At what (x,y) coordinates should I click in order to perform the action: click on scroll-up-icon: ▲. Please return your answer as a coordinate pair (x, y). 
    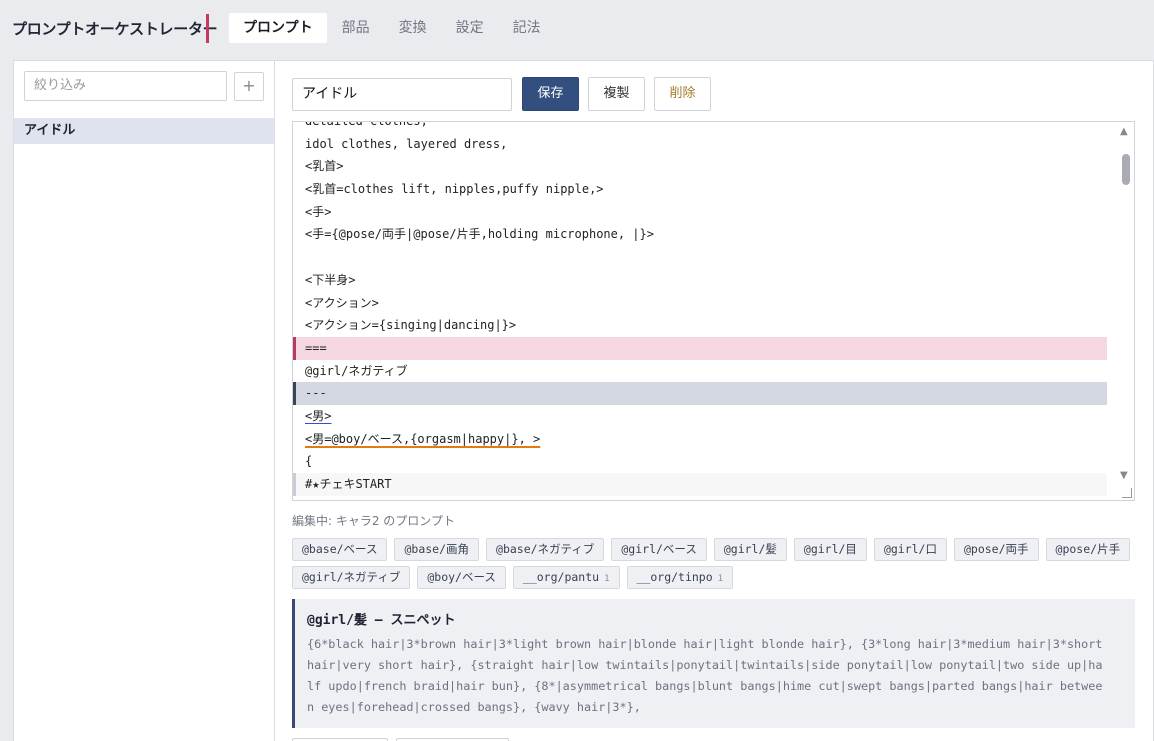
    Looking at the image, I should click on (1124, 131).